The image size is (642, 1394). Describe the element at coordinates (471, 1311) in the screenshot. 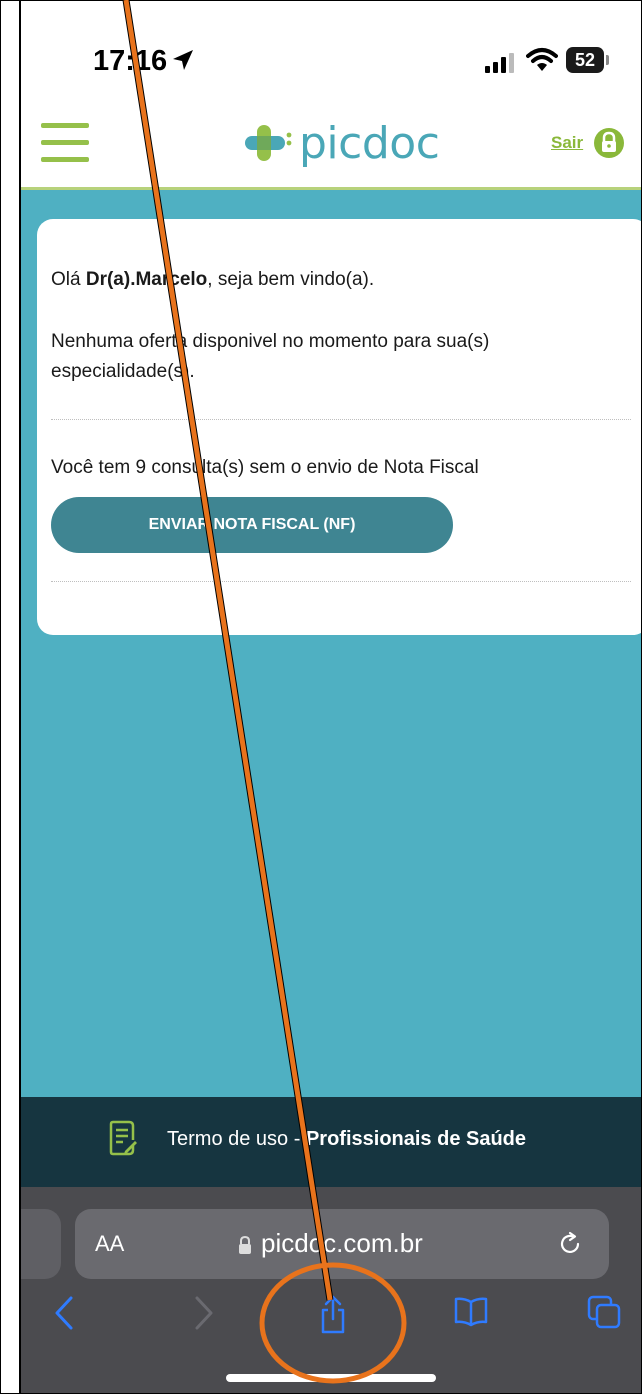

I see `bookmarks-icon` at that location.